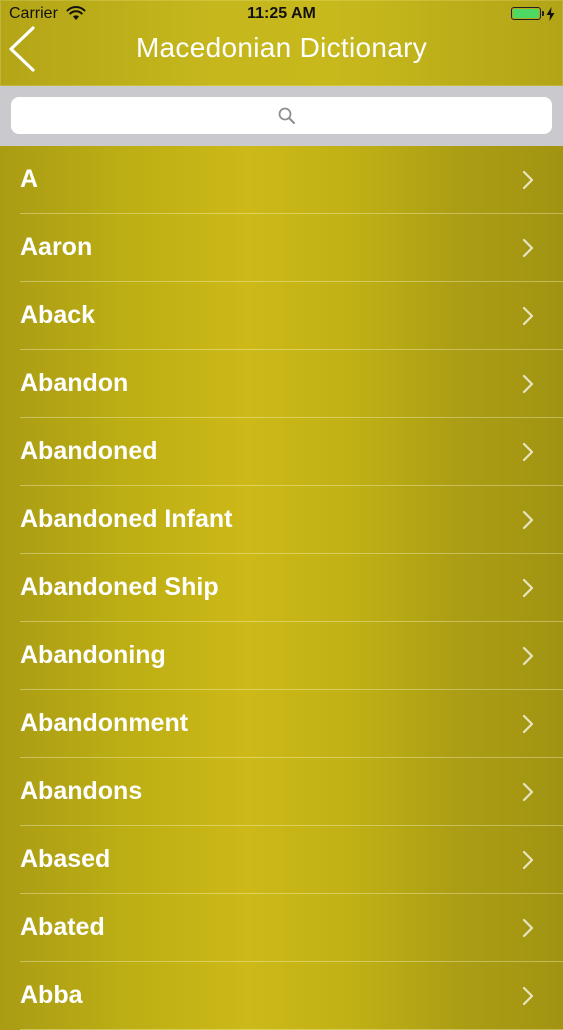  I want to click on navigation-bar: Carrier 11:25 AM Macedonian Dictionary, so click(281, 43).